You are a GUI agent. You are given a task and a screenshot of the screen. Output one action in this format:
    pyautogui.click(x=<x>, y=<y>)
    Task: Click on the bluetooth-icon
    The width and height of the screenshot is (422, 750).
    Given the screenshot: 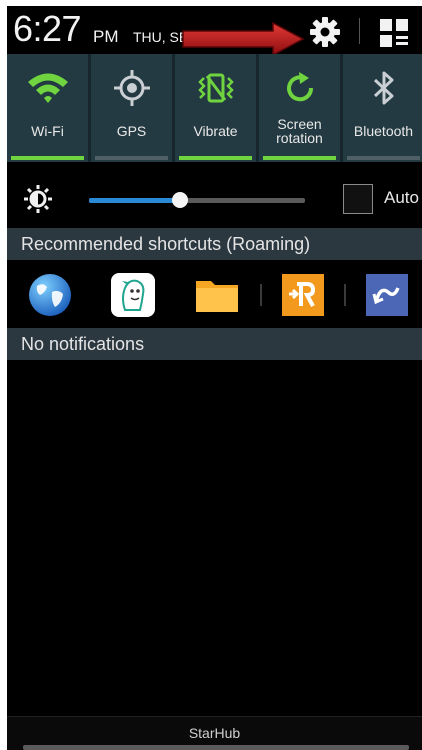 What is the action you would take?
    pyautogui.click(x=383, y=88)
    